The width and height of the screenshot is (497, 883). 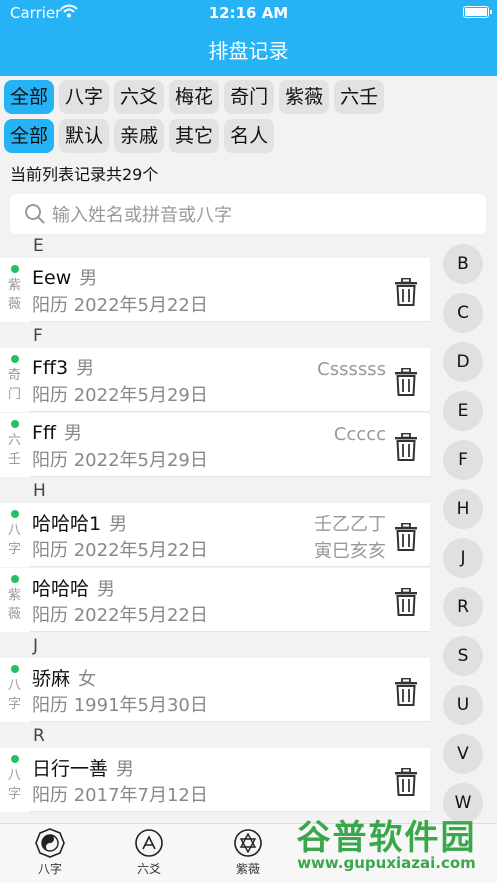 I want to click on search-box, so click(x=248, y=215).